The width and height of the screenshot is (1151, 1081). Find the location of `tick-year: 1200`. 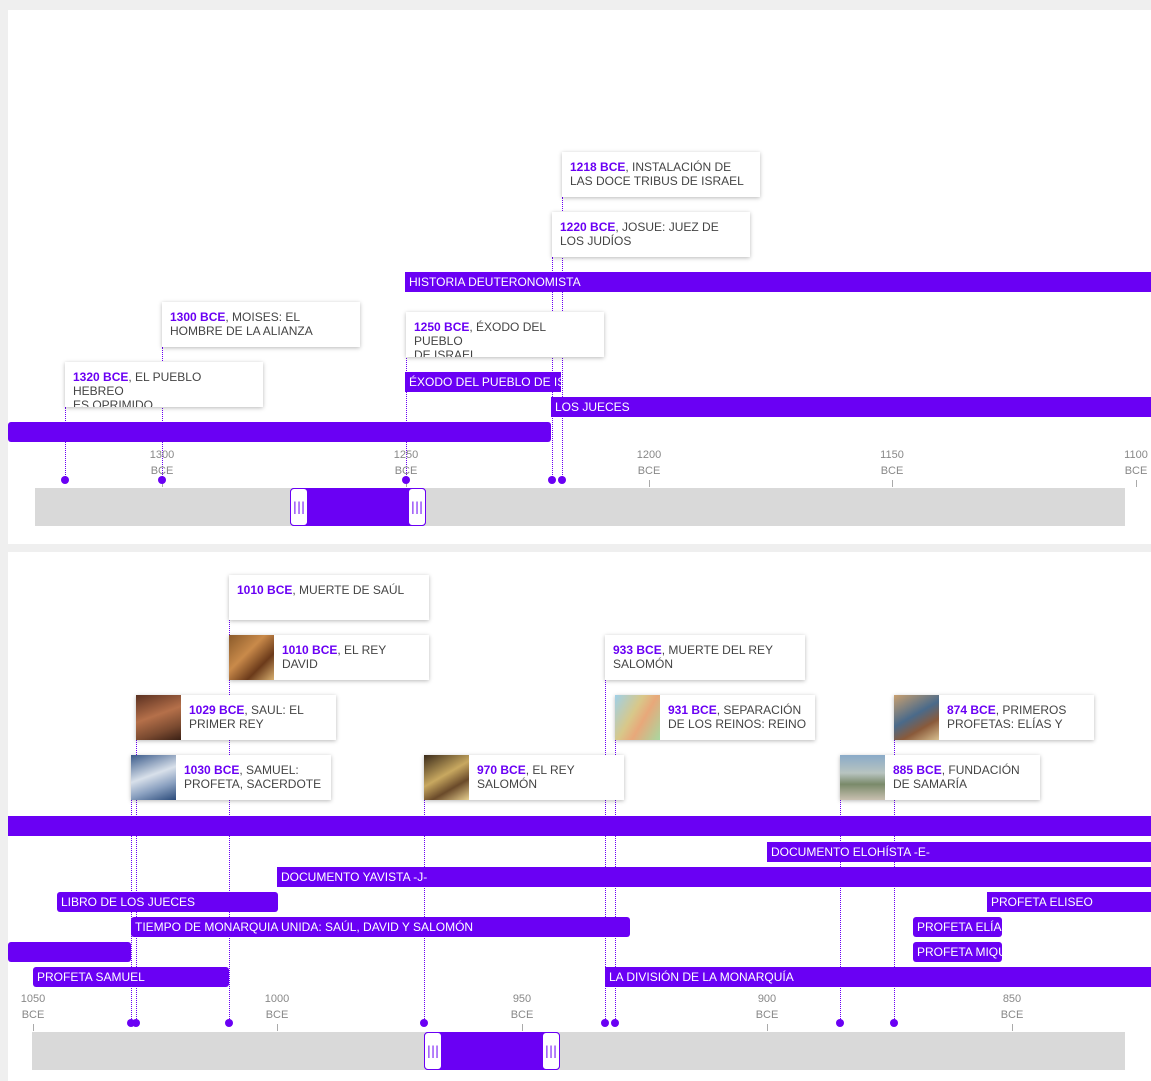

tick-year: 1200 is located at coordinates (649, 455).